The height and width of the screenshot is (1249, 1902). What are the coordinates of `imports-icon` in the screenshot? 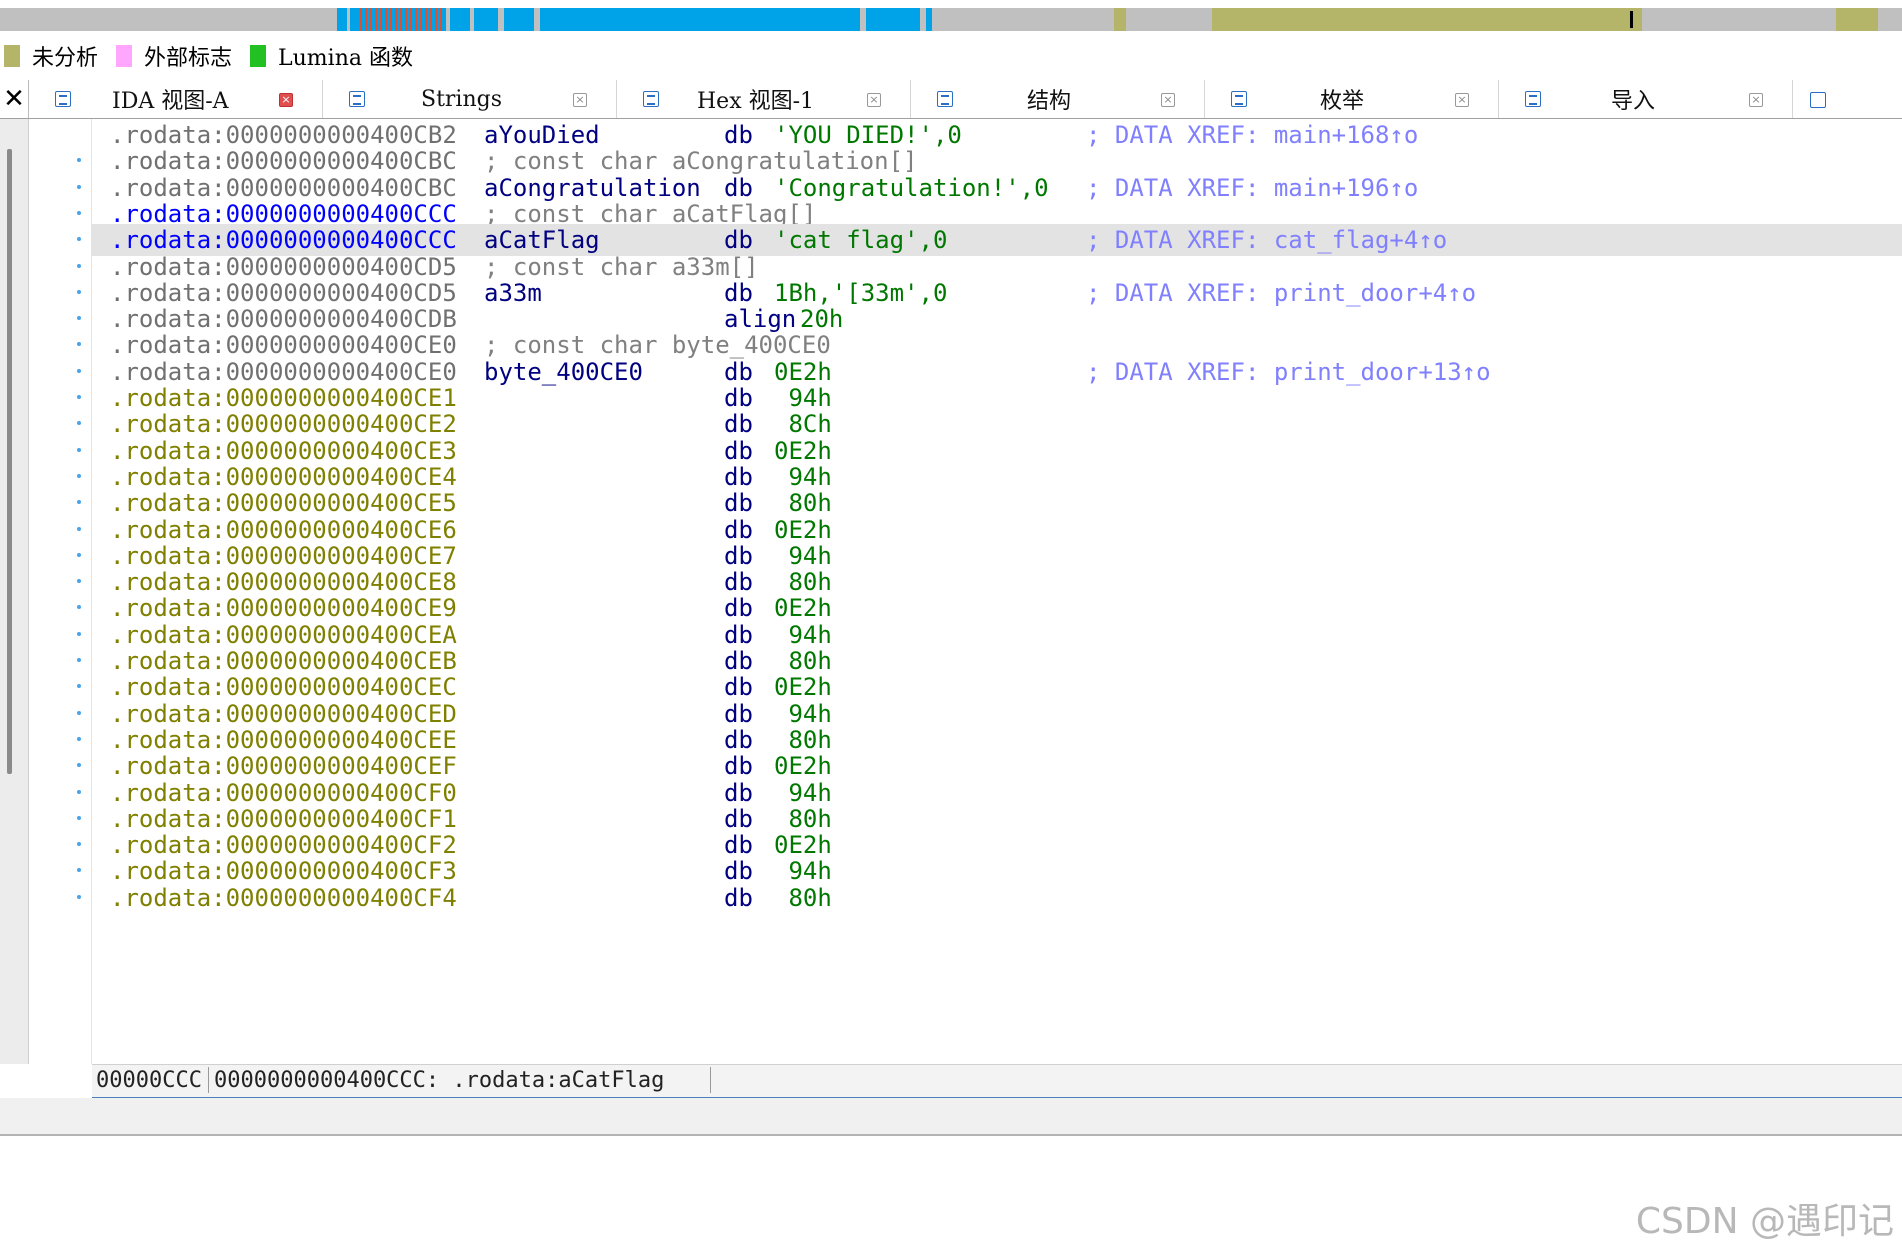 It's located at (1533, 99).